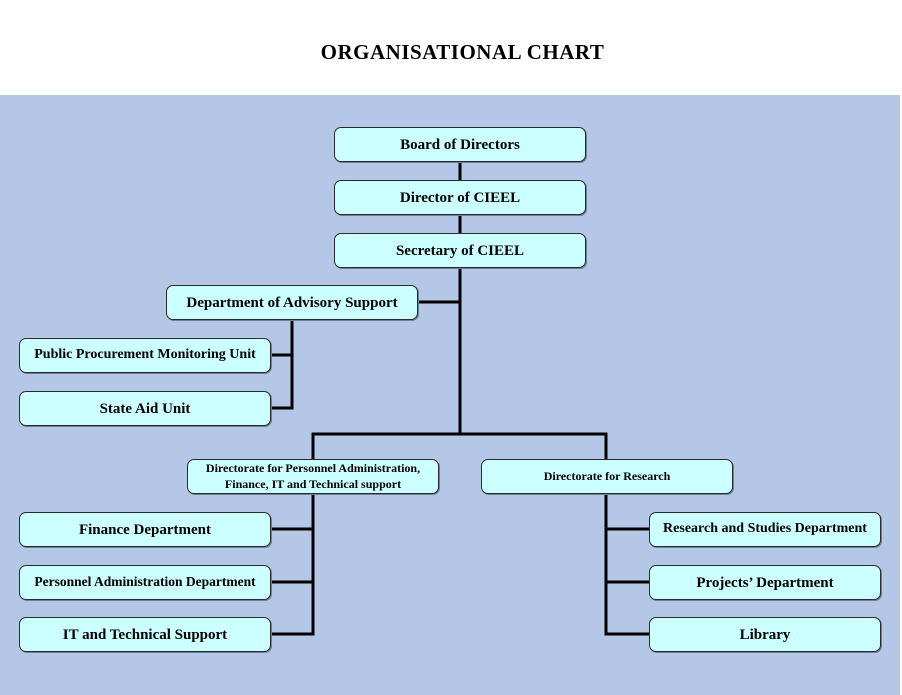 The width and height of the screenshot is (902, 695). I want to click on node-library: Library, so click(765, 634).